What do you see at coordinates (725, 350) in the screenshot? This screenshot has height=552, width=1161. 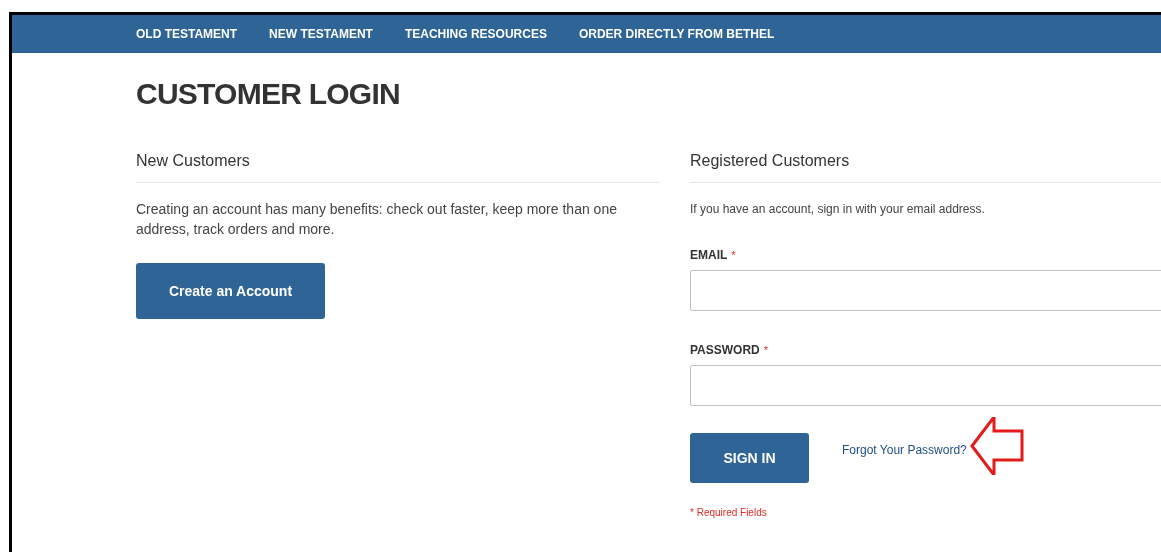 I see `field-label: PASSWORD` at bounding box center [725, 350].